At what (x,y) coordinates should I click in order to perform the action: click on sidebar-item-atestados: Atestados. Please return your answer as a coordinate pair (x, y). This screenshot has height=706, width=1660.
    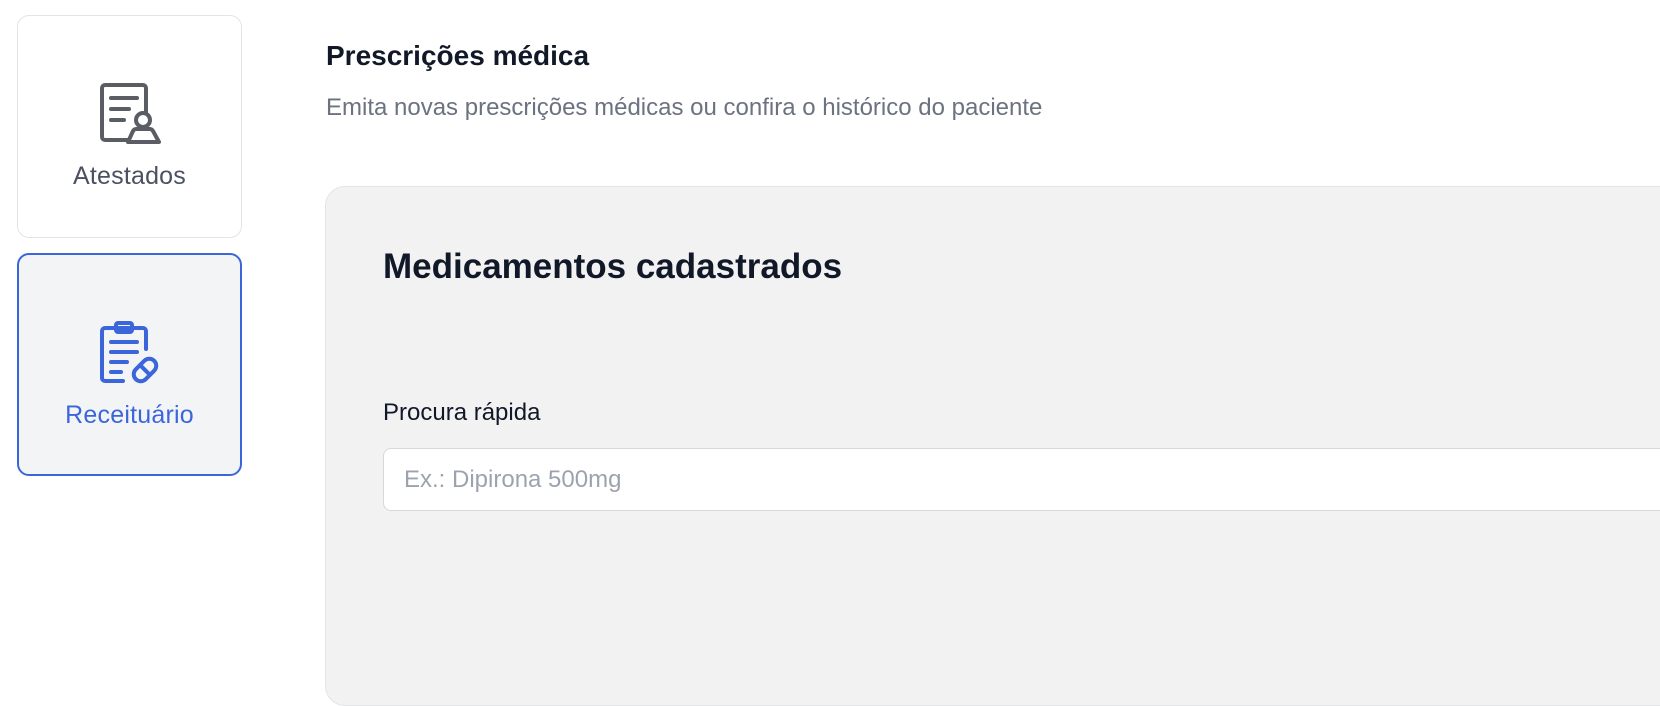
    Looking at the image, I should click on (129, 126).